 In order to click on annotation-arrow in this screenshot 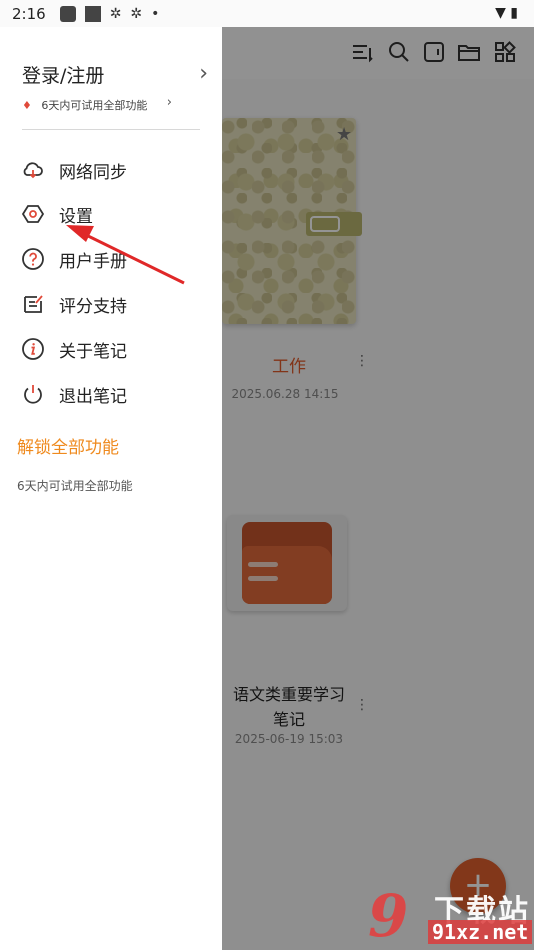, I will do `click(125, 255)`.